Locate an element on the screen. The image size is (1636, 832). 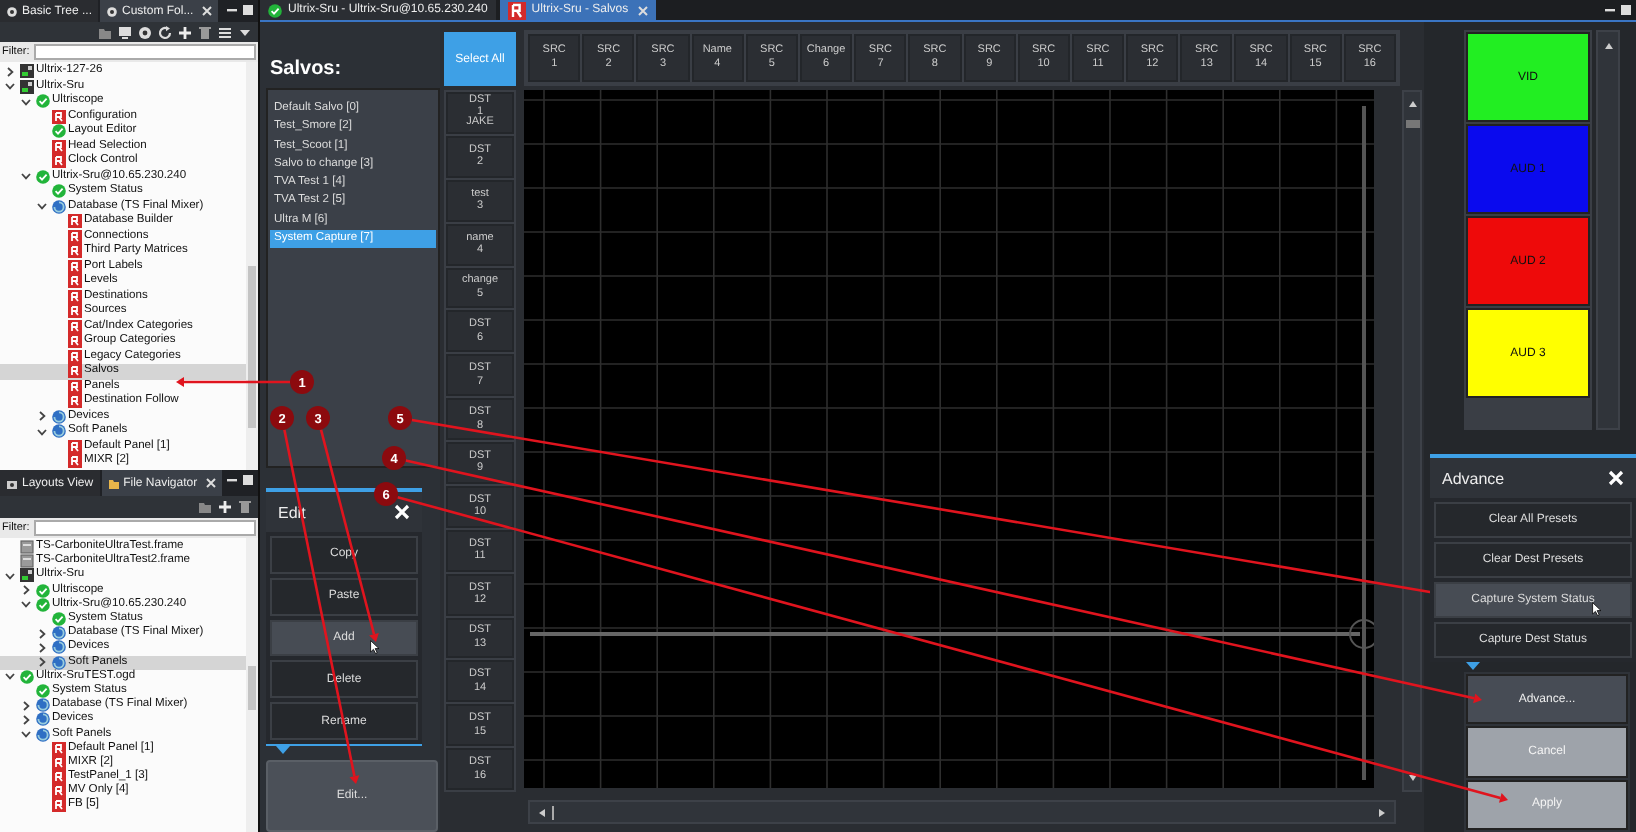
swirl-icon is located at coordinates (58, 206).